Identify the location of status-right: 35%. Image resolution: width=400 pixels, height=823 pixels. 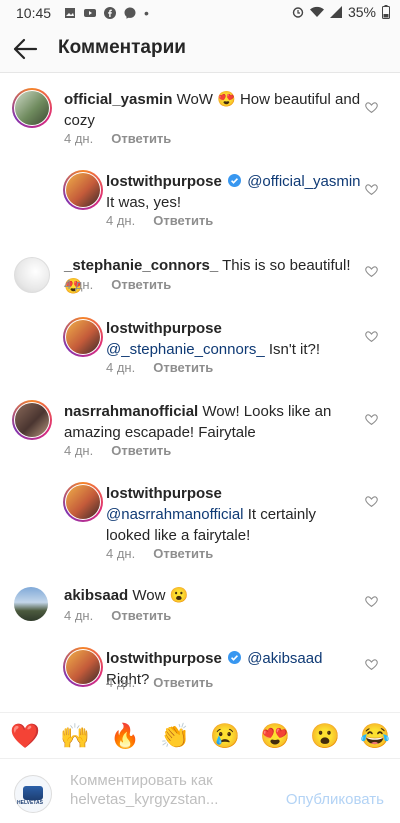
(341, 12).